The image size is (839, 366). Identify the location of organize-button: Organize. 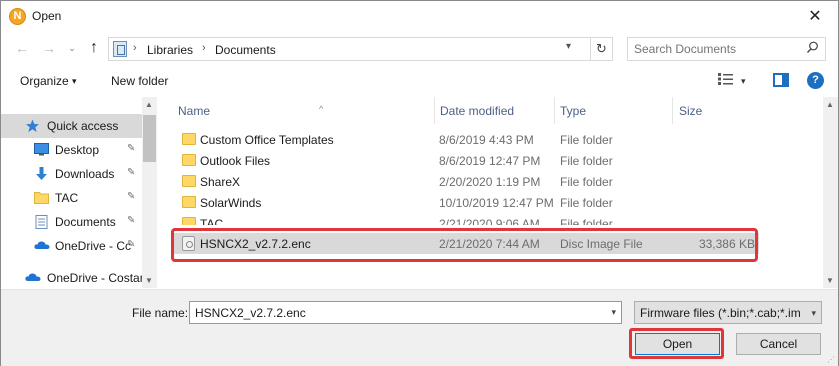
(44, 81).